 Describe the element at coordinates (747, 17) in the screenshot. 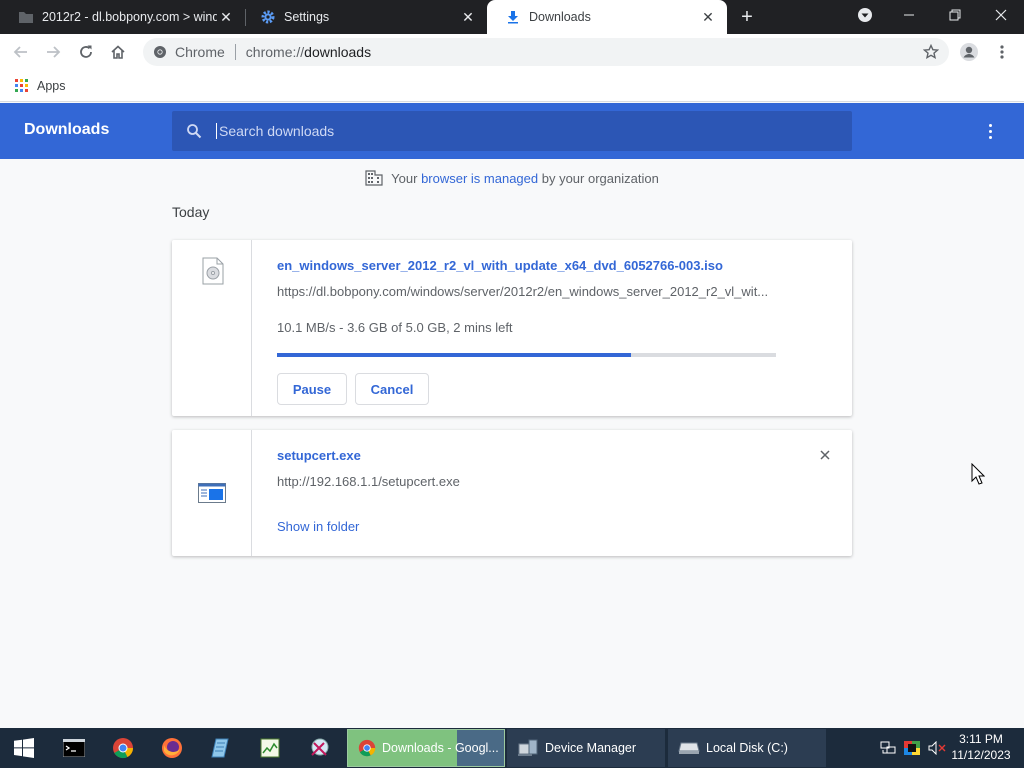

I see `new-tab-button: +` at that location.